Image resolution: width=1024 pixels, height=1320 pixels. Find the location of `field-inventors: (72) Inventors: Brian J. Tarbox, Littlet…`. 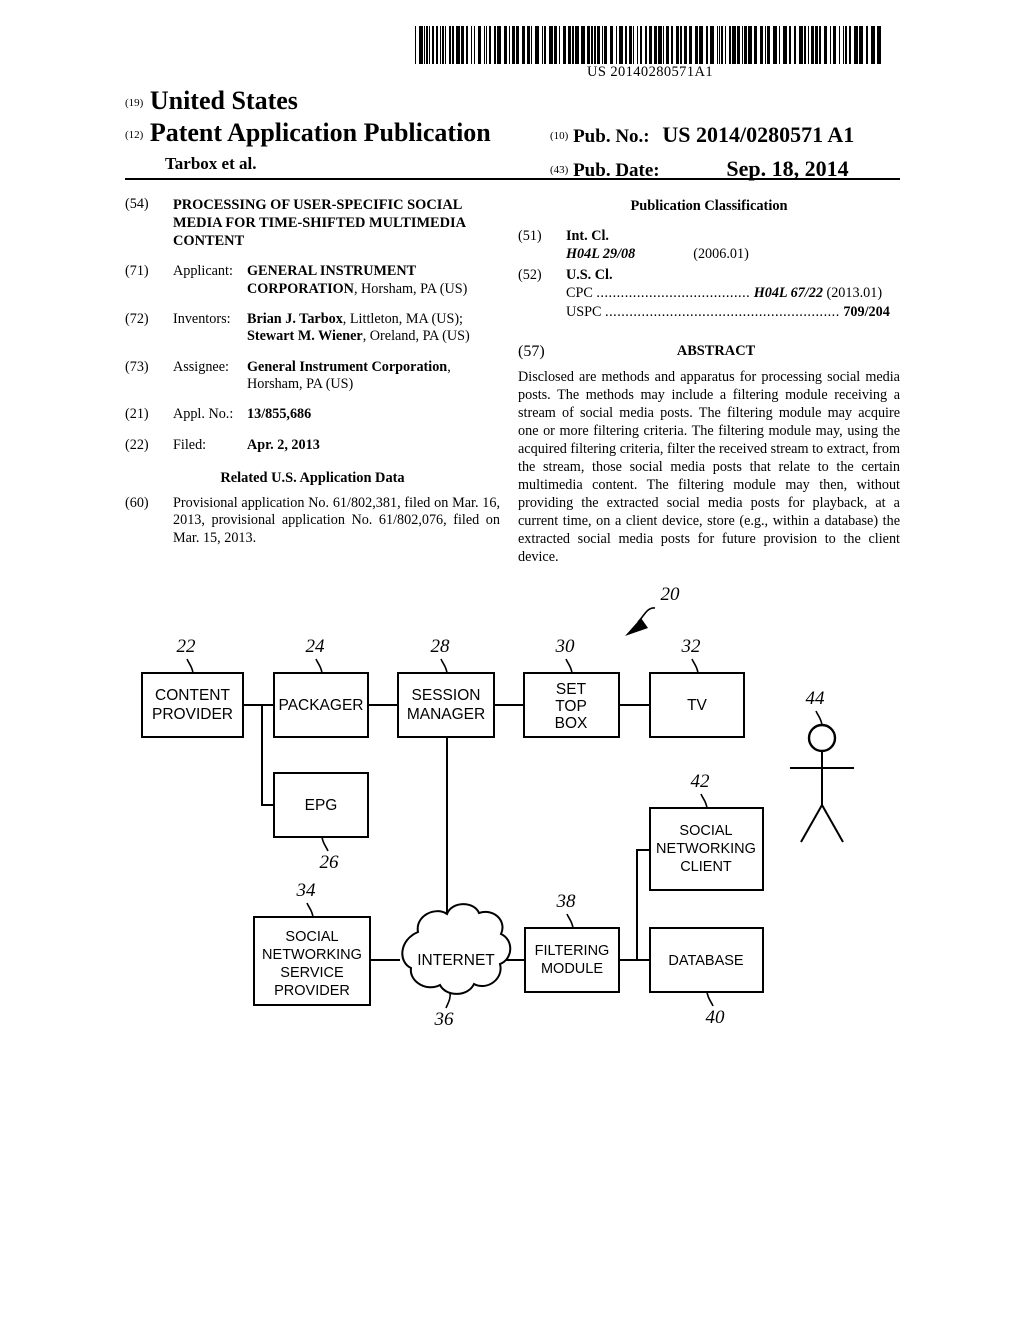

field-inventors: (72) Inventors: Brian J. Tarbox, Littlet… is located at coordinates (312, 328).